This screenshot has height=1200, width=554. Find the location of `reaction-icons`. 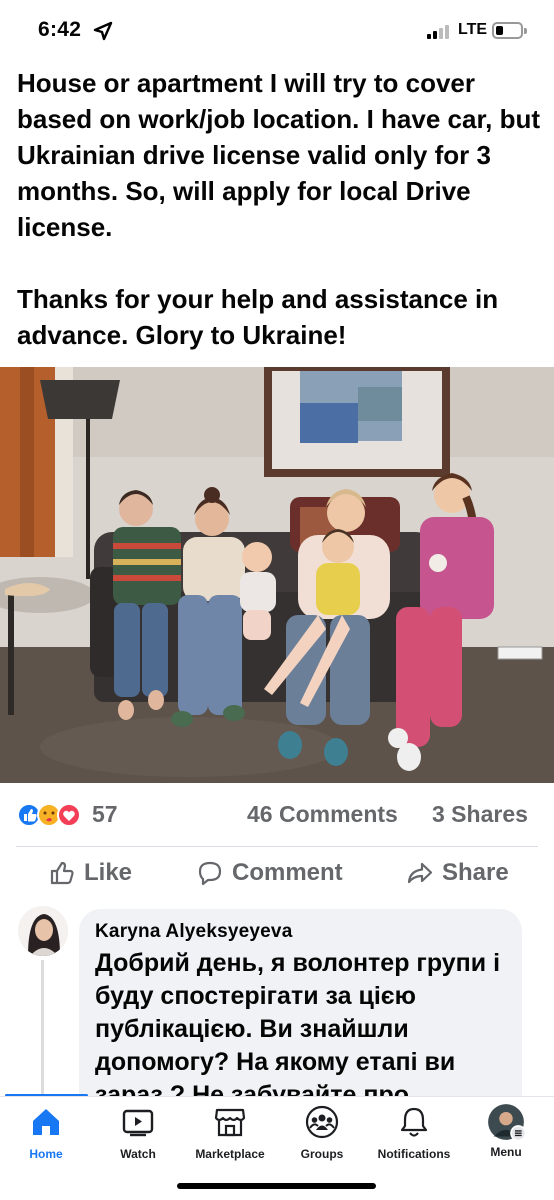

reaction-icons is located at coordinates (49, 815).